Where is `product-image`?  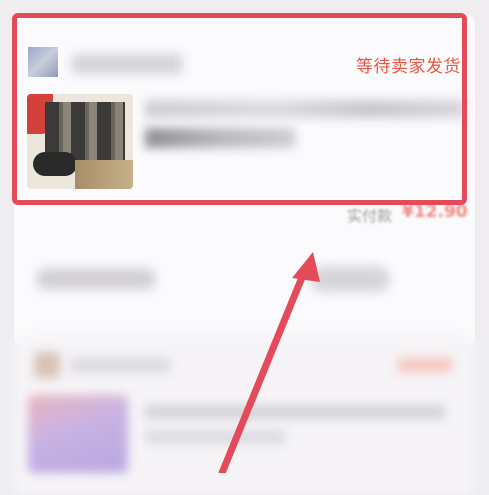
product-image is located at coordinates (78, 434).